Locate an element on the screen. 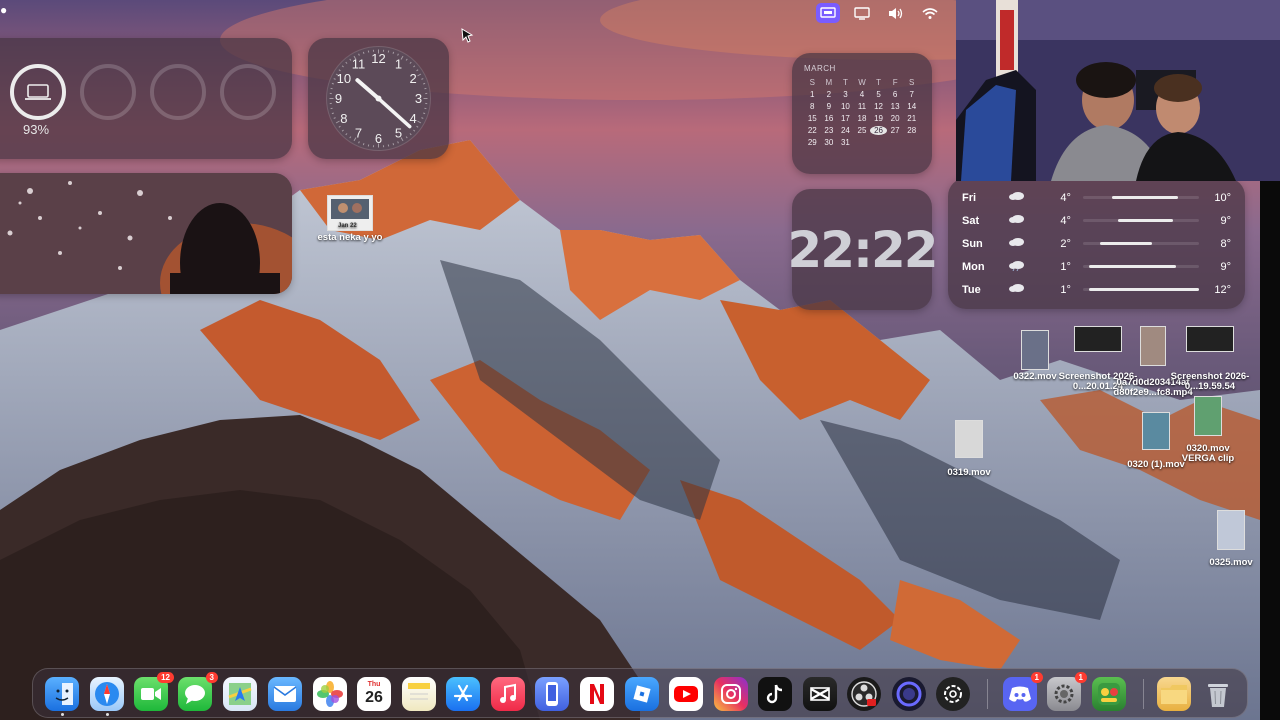 Image resolution: width=1280 pixels, height=720 pixels. discord-icon: 1 is located at coordinates (1023, 691).